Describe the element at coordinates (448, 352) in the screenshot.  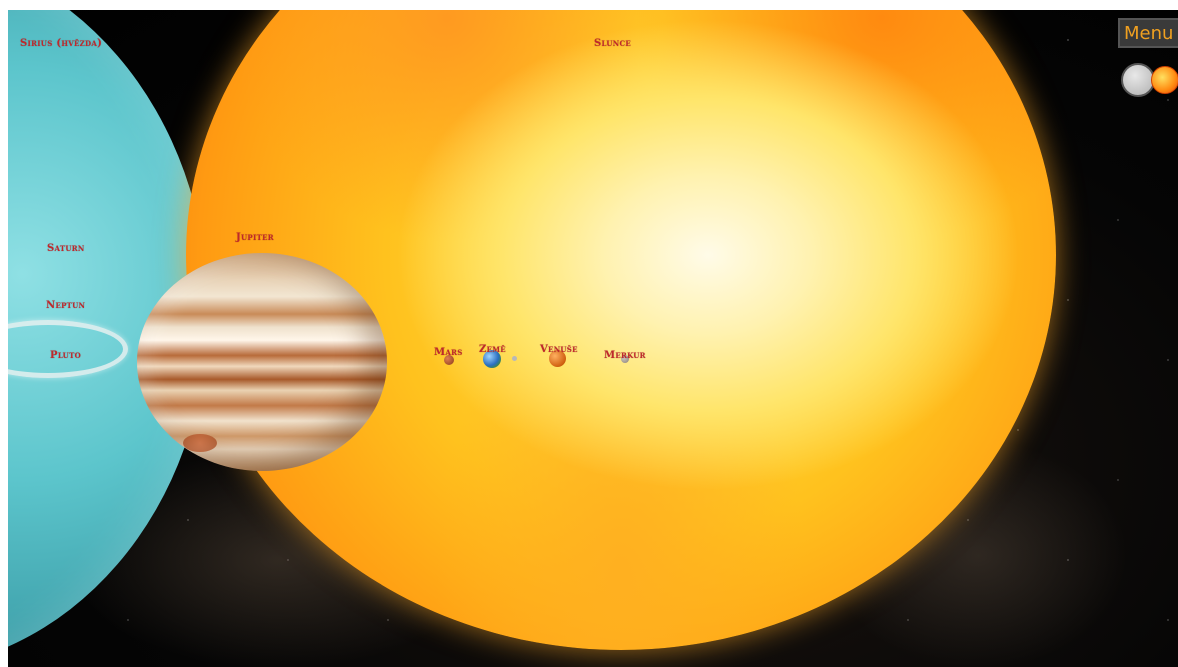
I see `label-mars: Mars` at that location.